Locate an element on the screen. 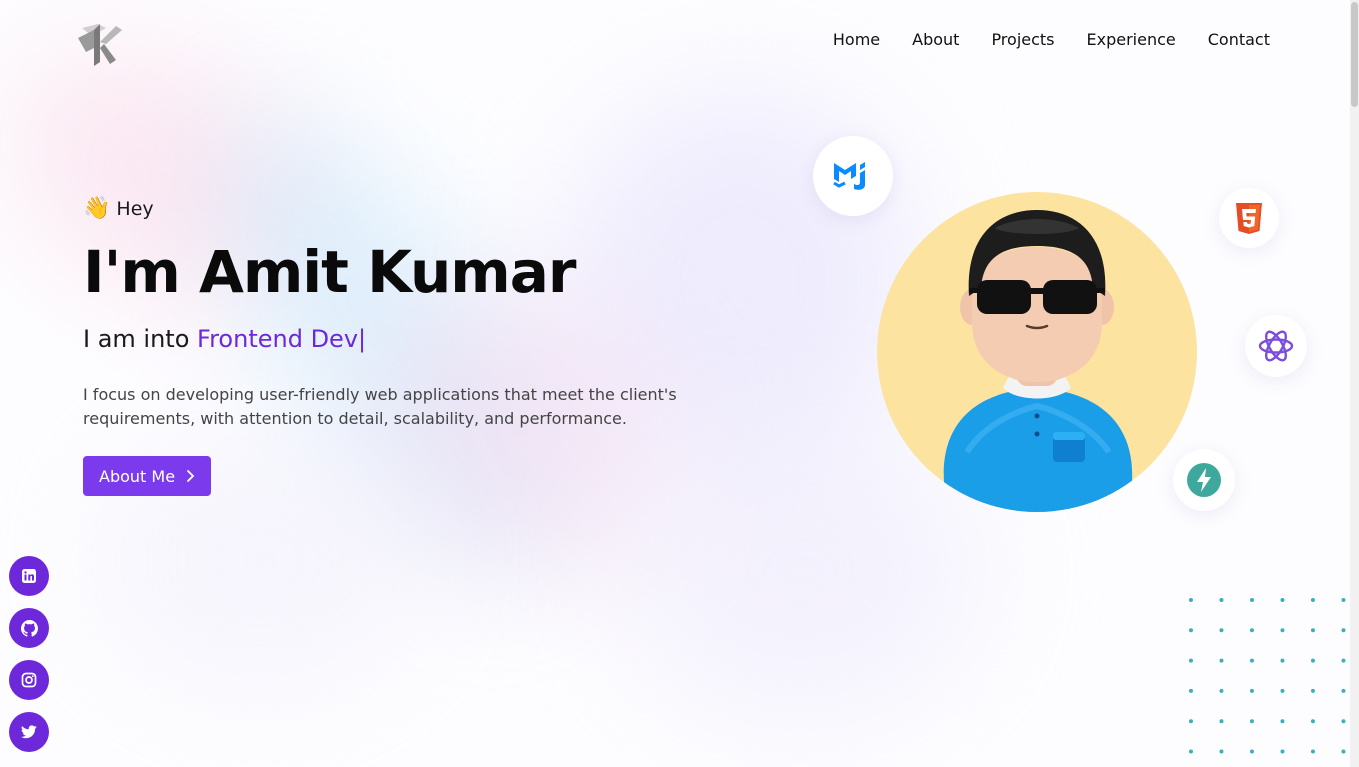 This screenshot has width=1359, height=767. linkedin-link is located at coordinates (29, 576).